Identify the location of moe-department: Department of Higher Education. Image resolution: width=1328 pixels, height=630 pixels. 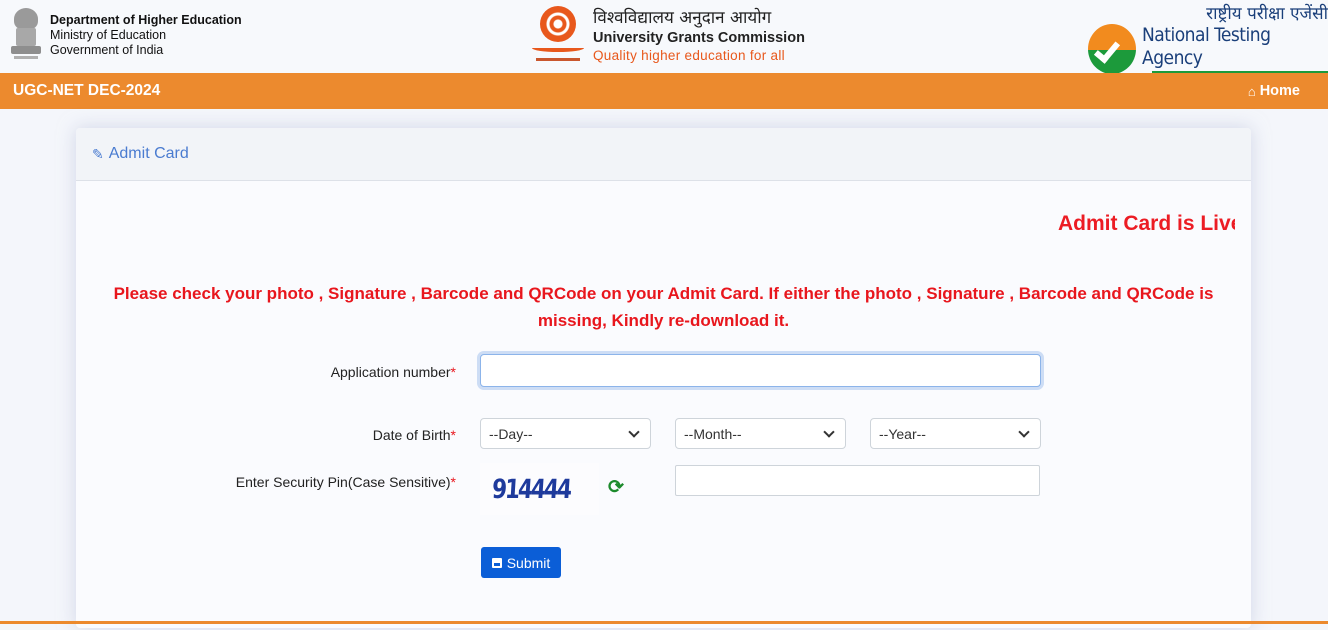
(146, 19).